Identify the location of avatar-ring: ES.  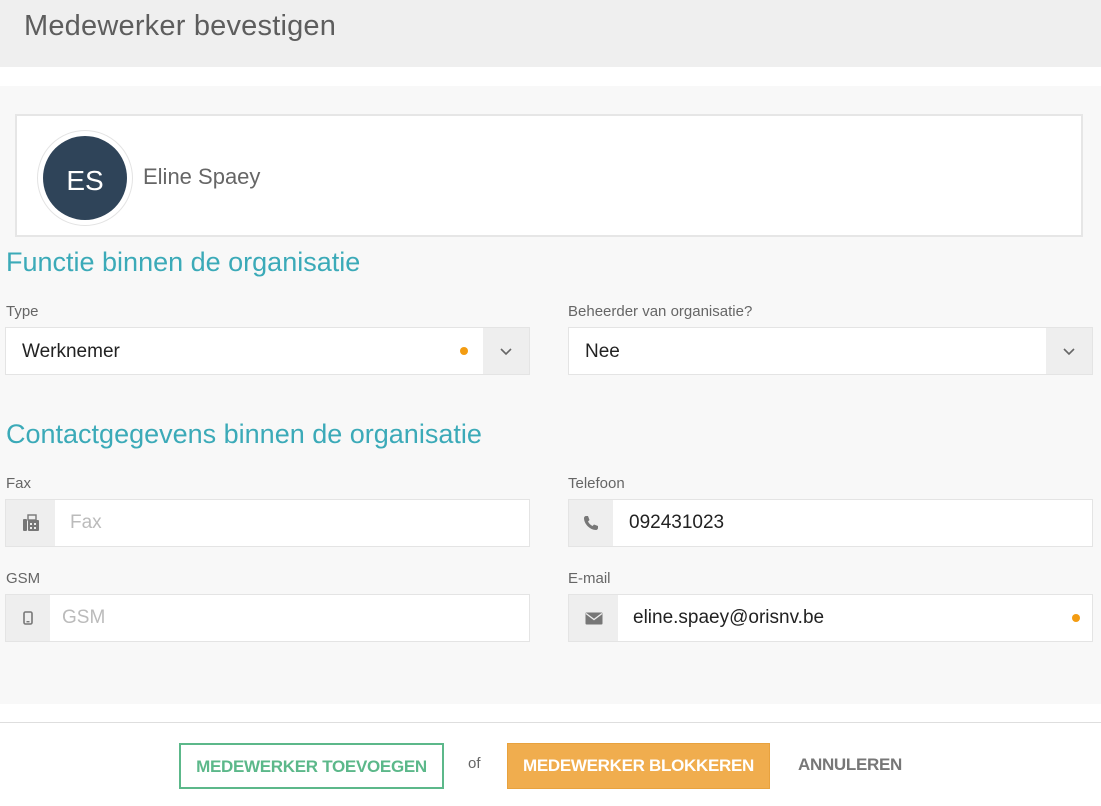
(85, 178).